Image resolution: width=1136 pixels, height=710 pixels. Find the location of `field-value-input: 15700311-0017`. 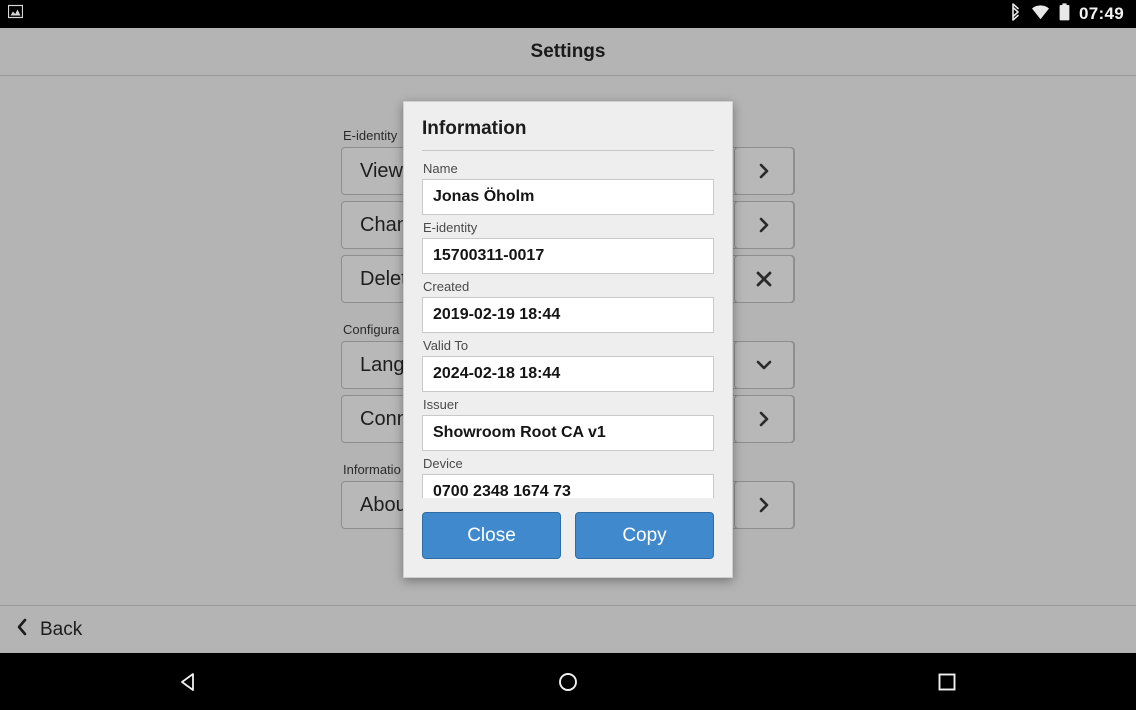

field-value-input: 15700311-0017 is located at coordinates (568, 256).